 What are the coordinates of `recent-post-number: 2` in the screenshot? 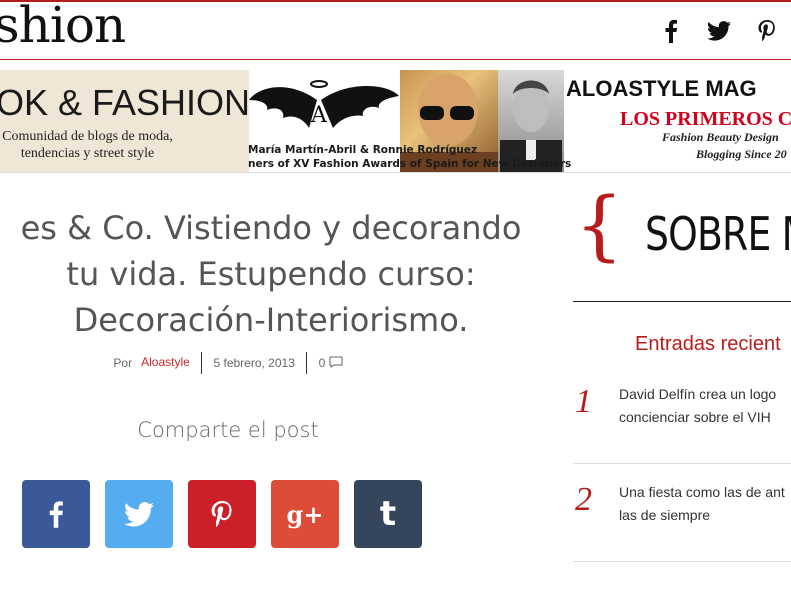 It's located at (583, 499).